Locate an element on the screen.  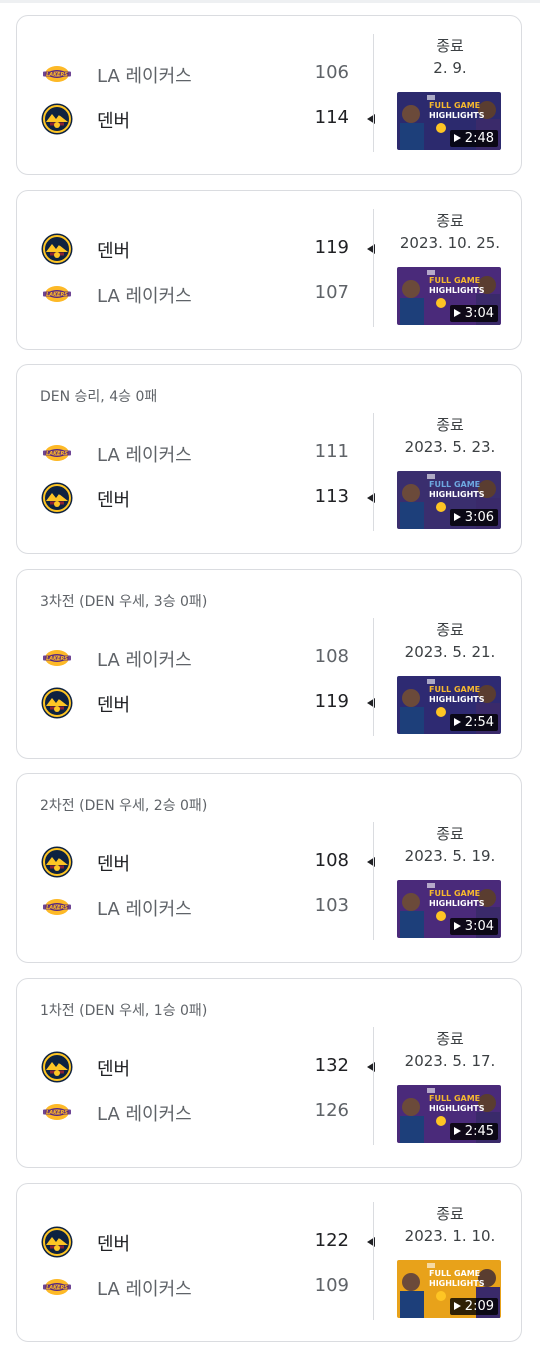
team-row: LA 레이커스 106 is located at coordinates (207, 74).